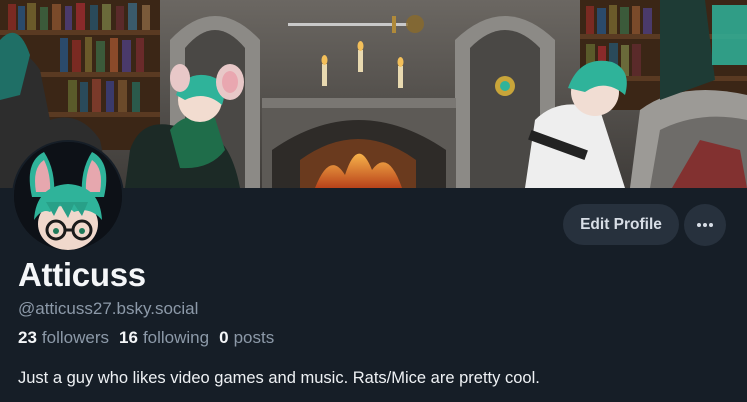 The width and height of the screenshot is (747, 402). I want to click on following-link: 16 following, so click(164, 338).